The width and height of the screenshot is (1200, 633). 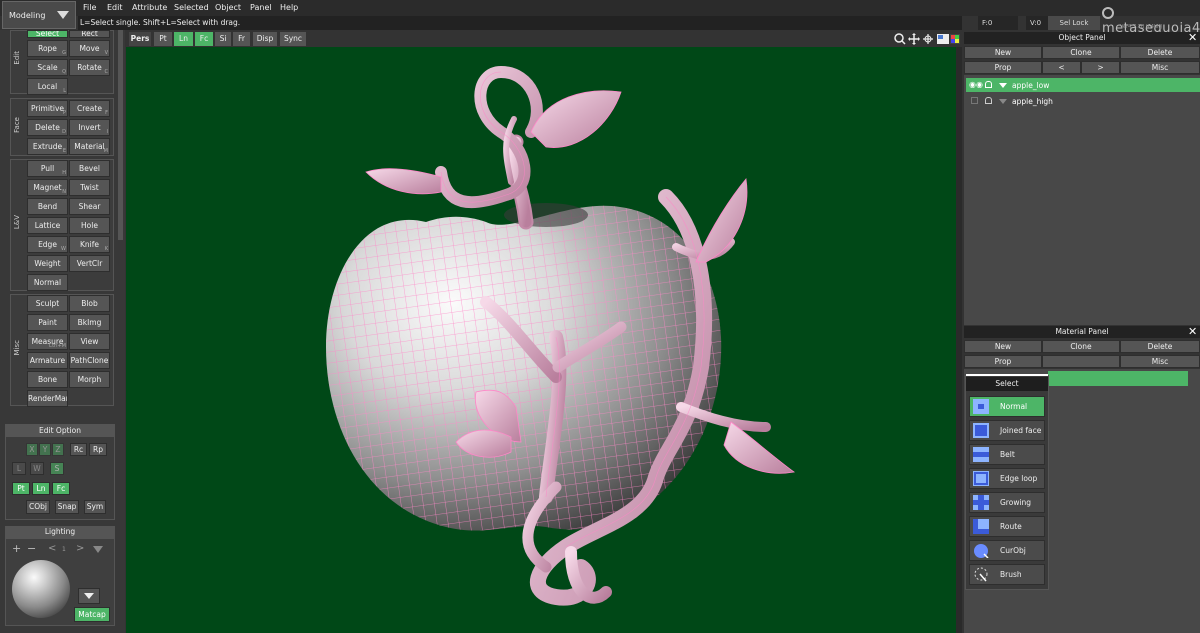 I want to click on view-si-button: Si, so click(x=223, y=39).